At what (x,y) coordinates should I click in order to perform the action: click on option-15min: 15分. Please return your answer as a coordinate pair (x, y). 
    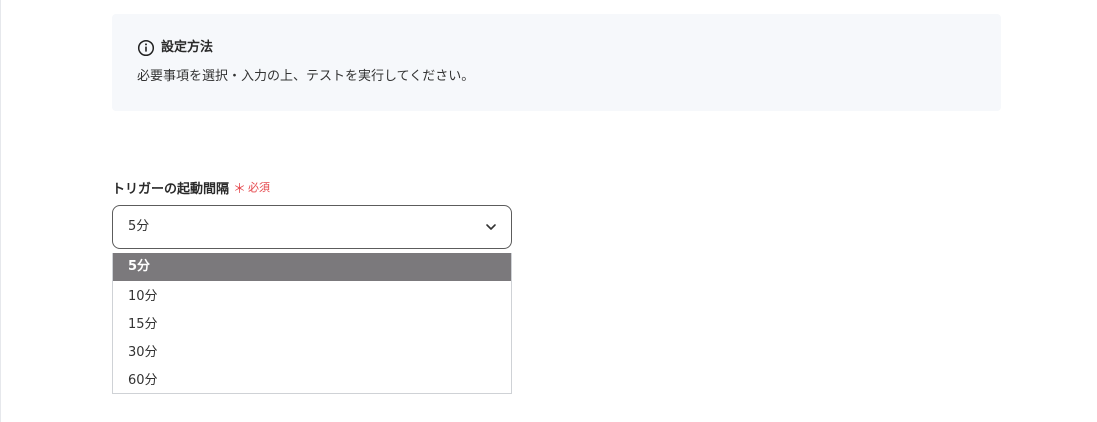
    Looking at the image, I should click on (312, 325).